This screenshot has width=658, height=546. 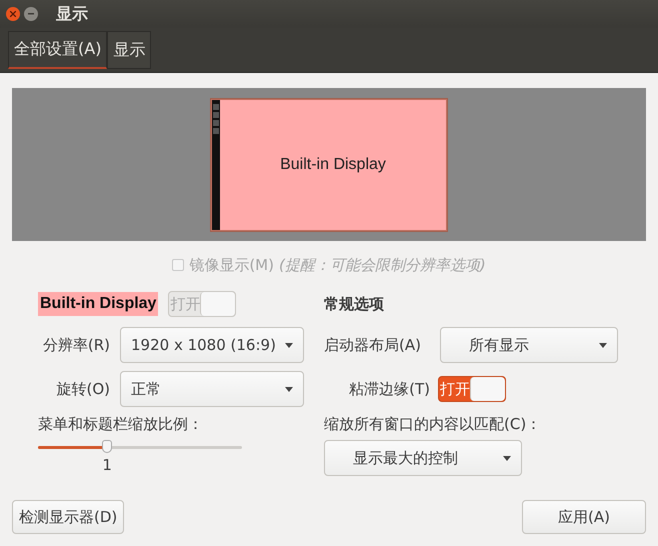 What do you see at coordinates (472, 389) in the screenshot?
I see `toggle-switch: 打开` at bounding box center [472, 389].